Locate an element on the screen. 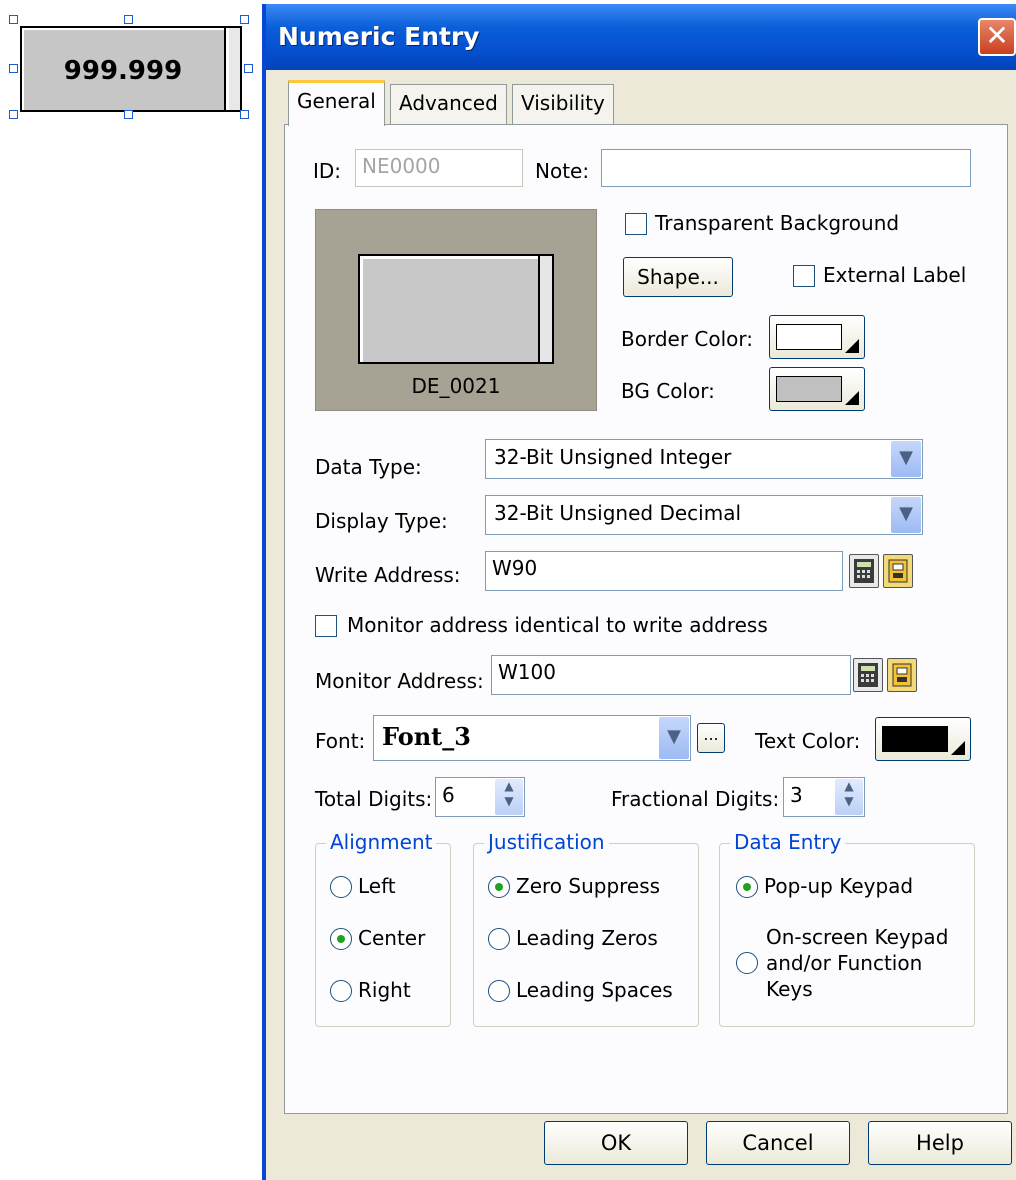 Image resolution: width=1016 pixels, height=1180 pixels. text-color-button is located at coordinates (923, 739).